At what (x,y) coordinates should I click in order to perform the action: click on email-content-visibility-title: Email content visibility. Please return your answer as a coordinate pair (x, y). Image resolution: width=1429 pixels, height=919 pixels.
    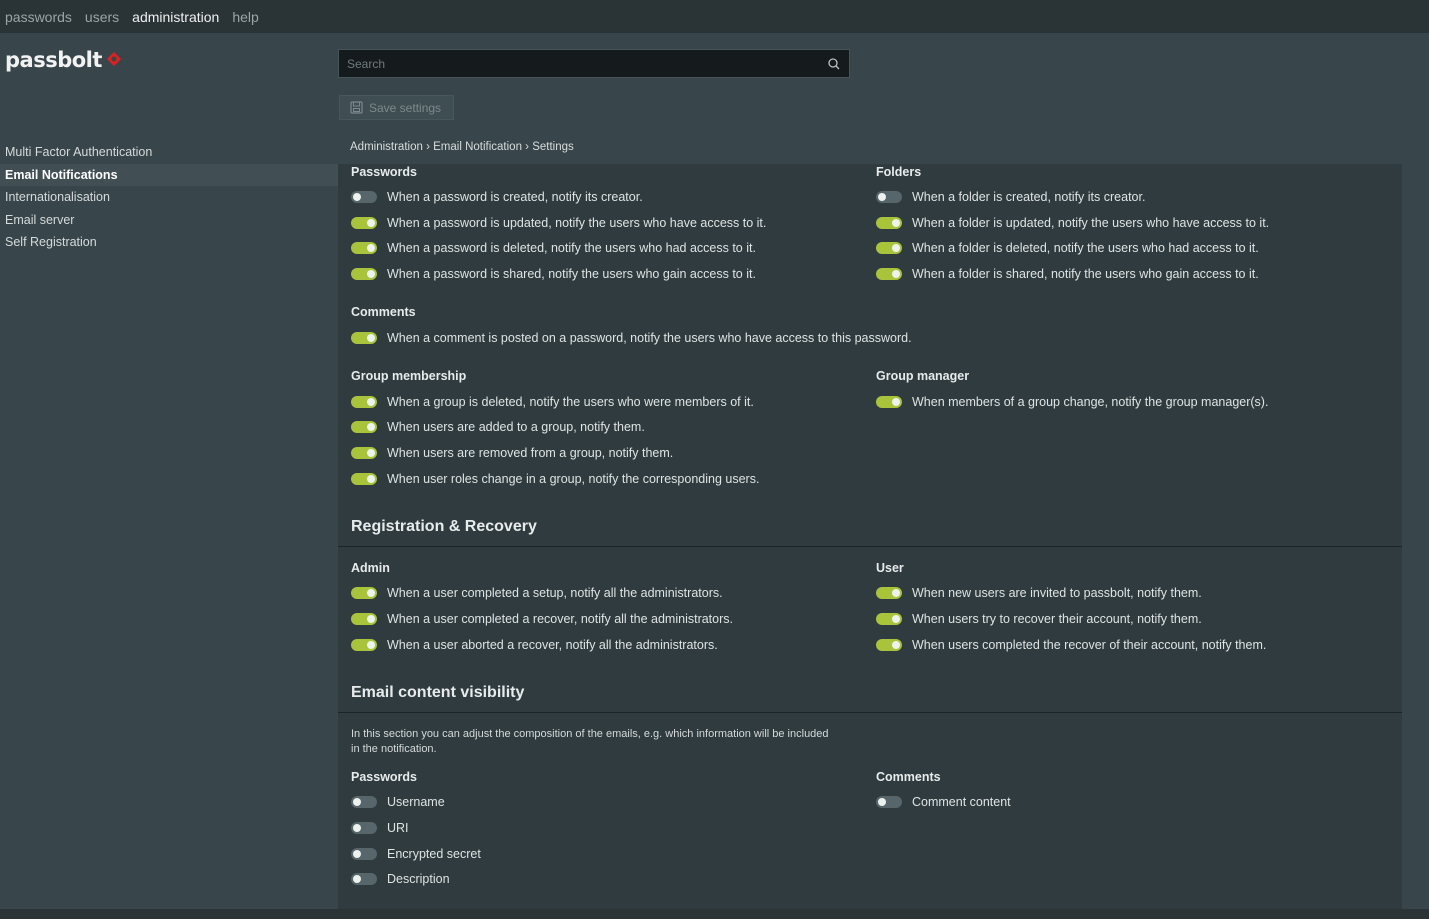
    Looking at the image, I should click on (438, 692).